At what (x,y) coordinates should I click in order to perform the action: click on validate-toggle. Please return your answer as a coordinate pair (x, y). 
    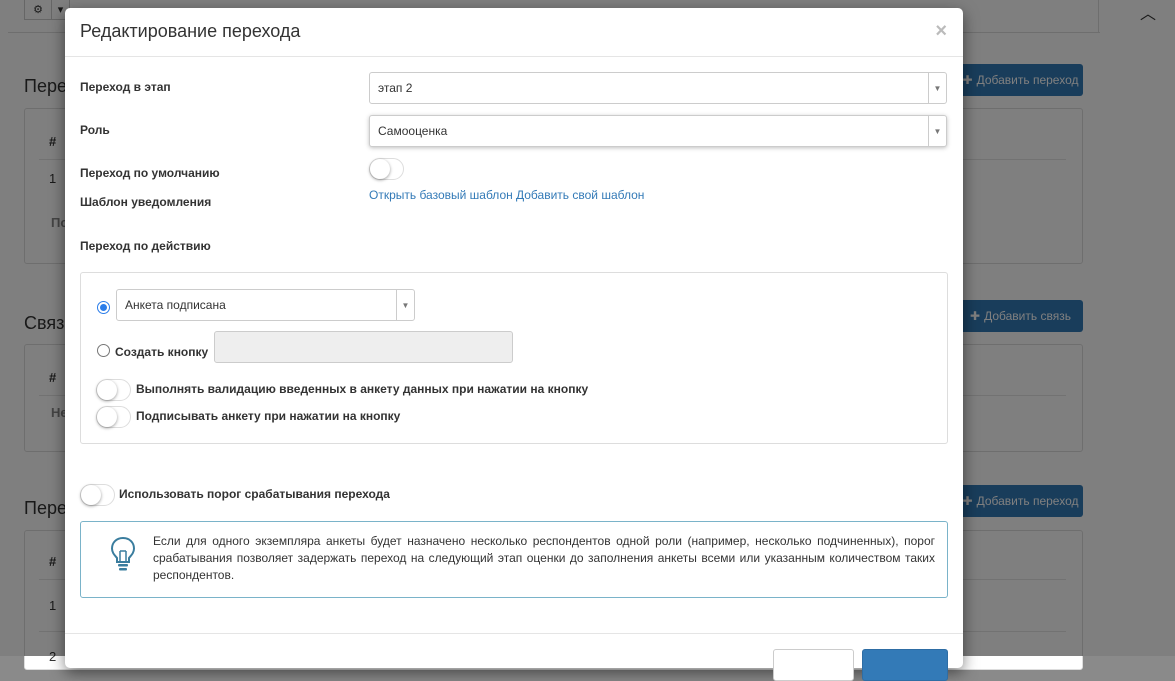
    Looking at the image, I should click on (113, 390).